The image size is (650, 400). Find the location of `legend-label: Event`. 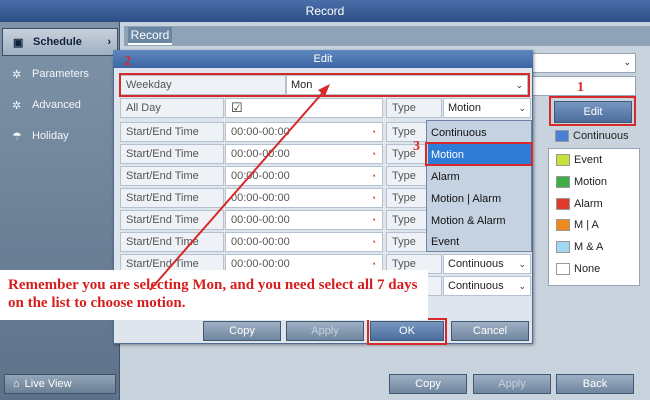

legend-label: Event is located at coordinates (588, 160).